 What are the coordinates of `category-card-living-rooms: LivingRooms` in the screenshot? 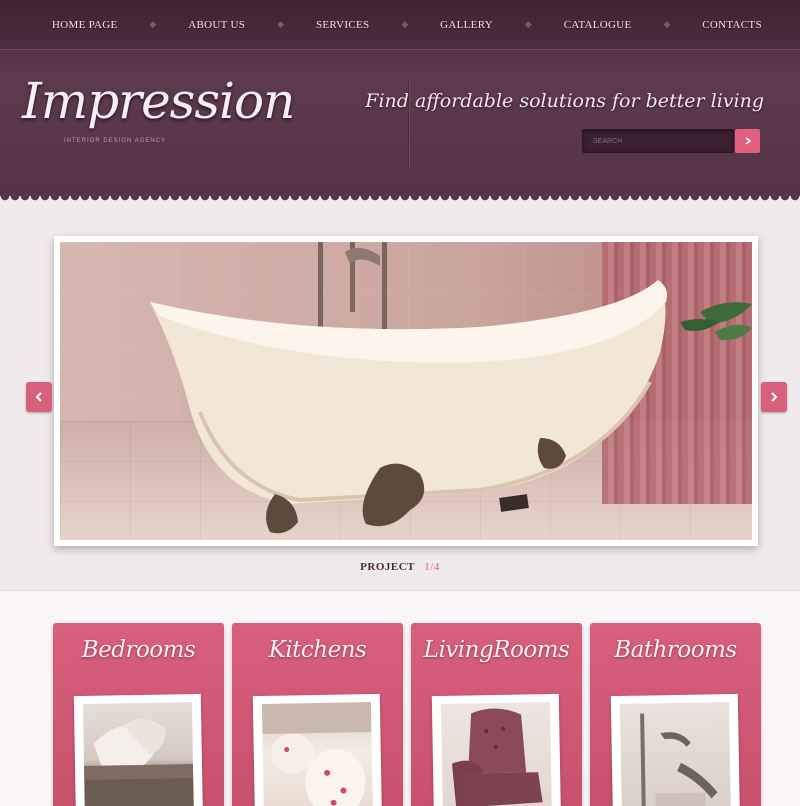 It's located at (496, 714).